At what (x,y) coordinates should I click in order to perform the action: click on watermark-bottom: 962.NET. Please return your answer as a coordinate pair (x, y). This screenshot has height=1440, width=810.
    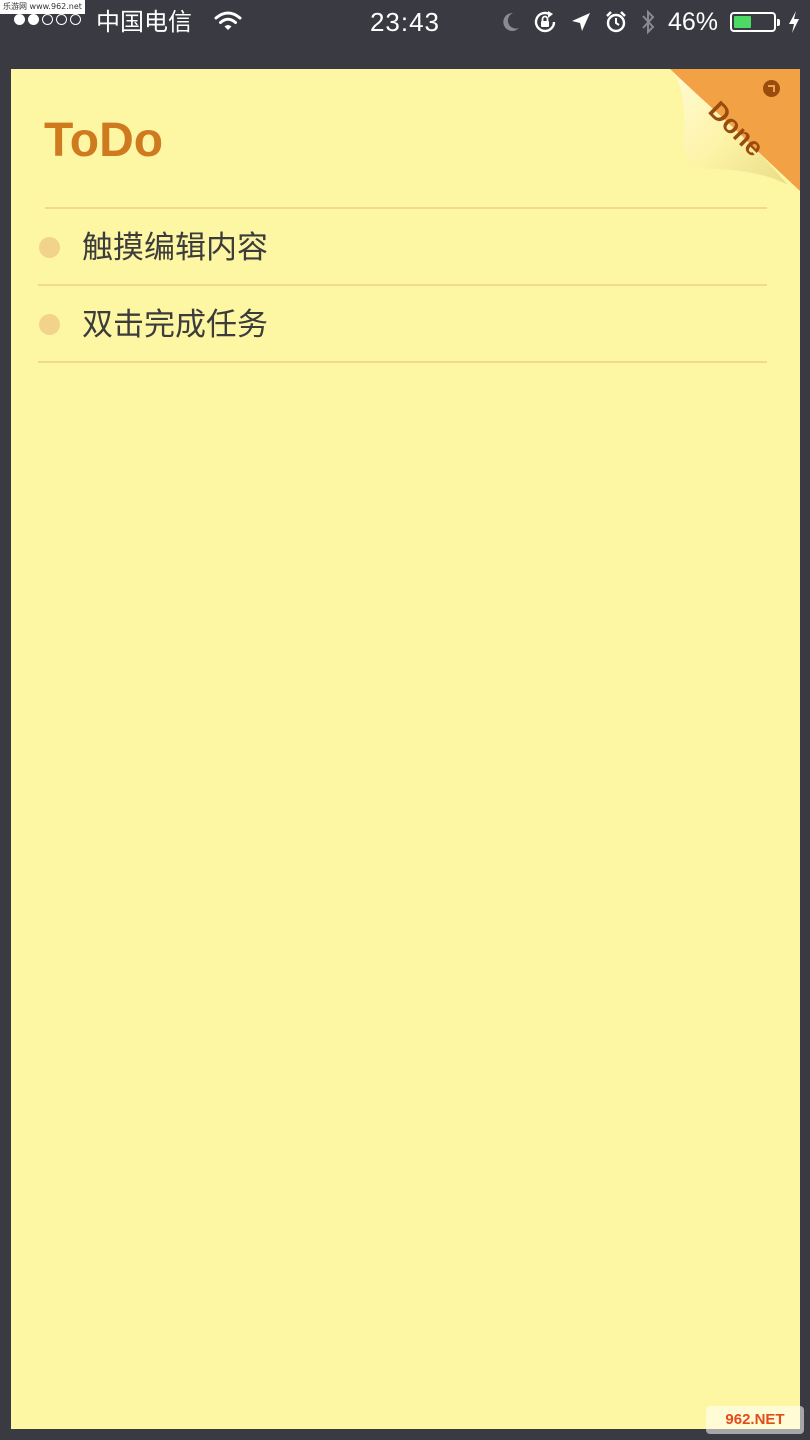
    Looking at the image, I should click on (755, 1420).